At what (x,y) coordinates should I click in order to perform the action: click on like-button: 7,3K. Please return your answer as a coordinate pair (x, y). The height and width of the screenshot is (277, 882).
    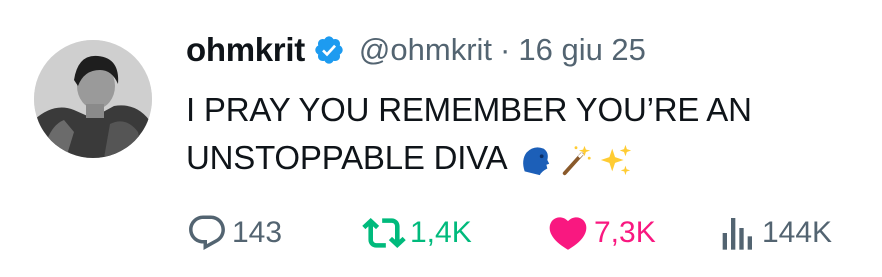
    Looking at the image, I should click on (601, 233).